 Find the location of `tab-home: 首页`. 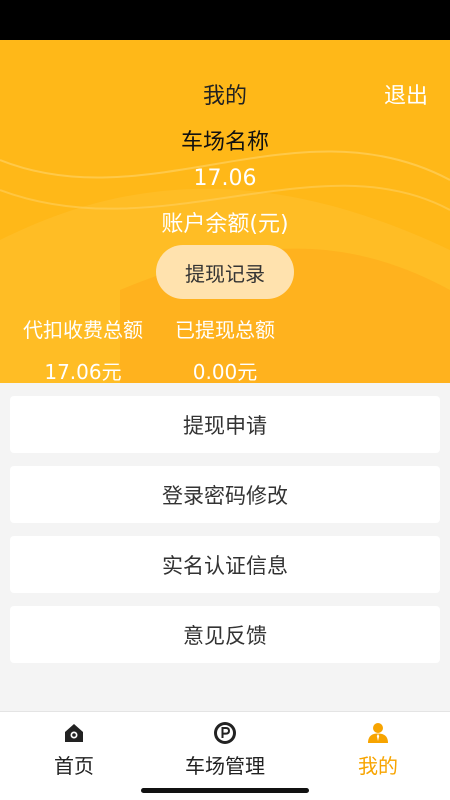

tab-home: 首页 is located at coordinates (74, 748).